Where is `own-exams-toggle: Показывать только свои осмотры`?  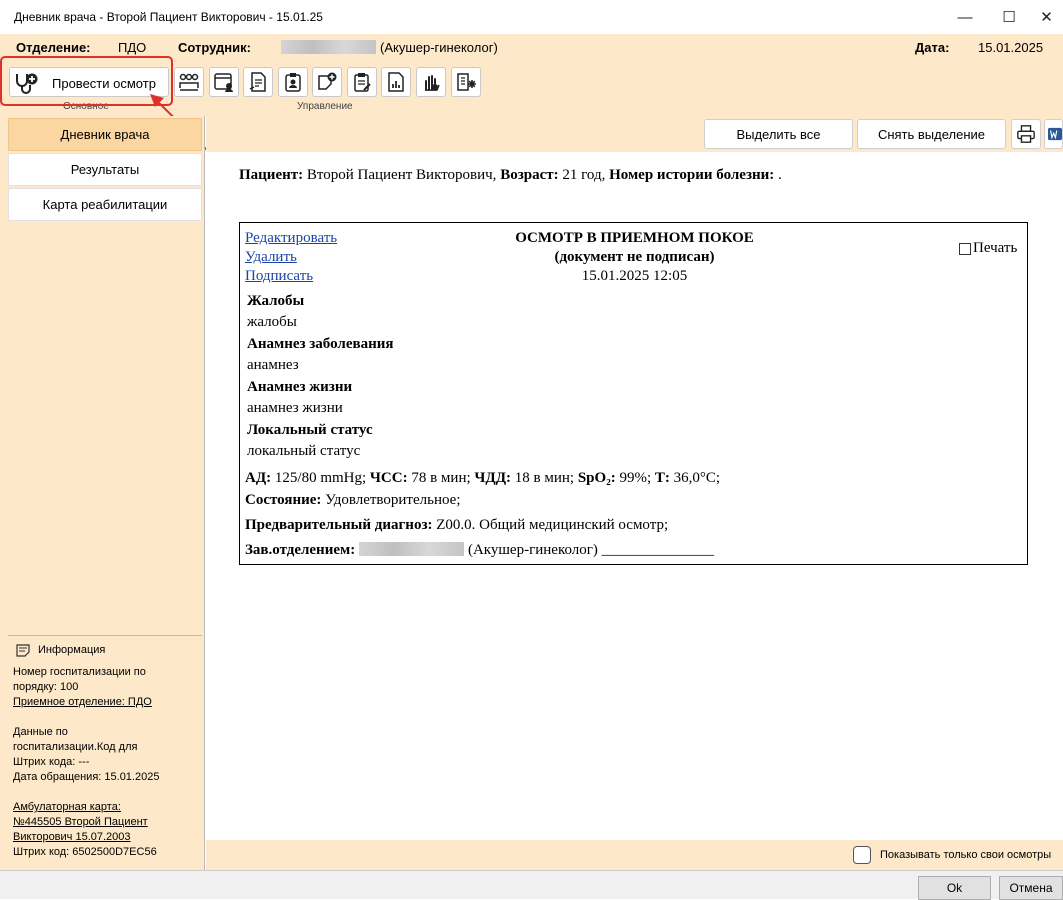 own-exams-toggle: Показывать только свои осмотры is located at coordinates (952, 855).